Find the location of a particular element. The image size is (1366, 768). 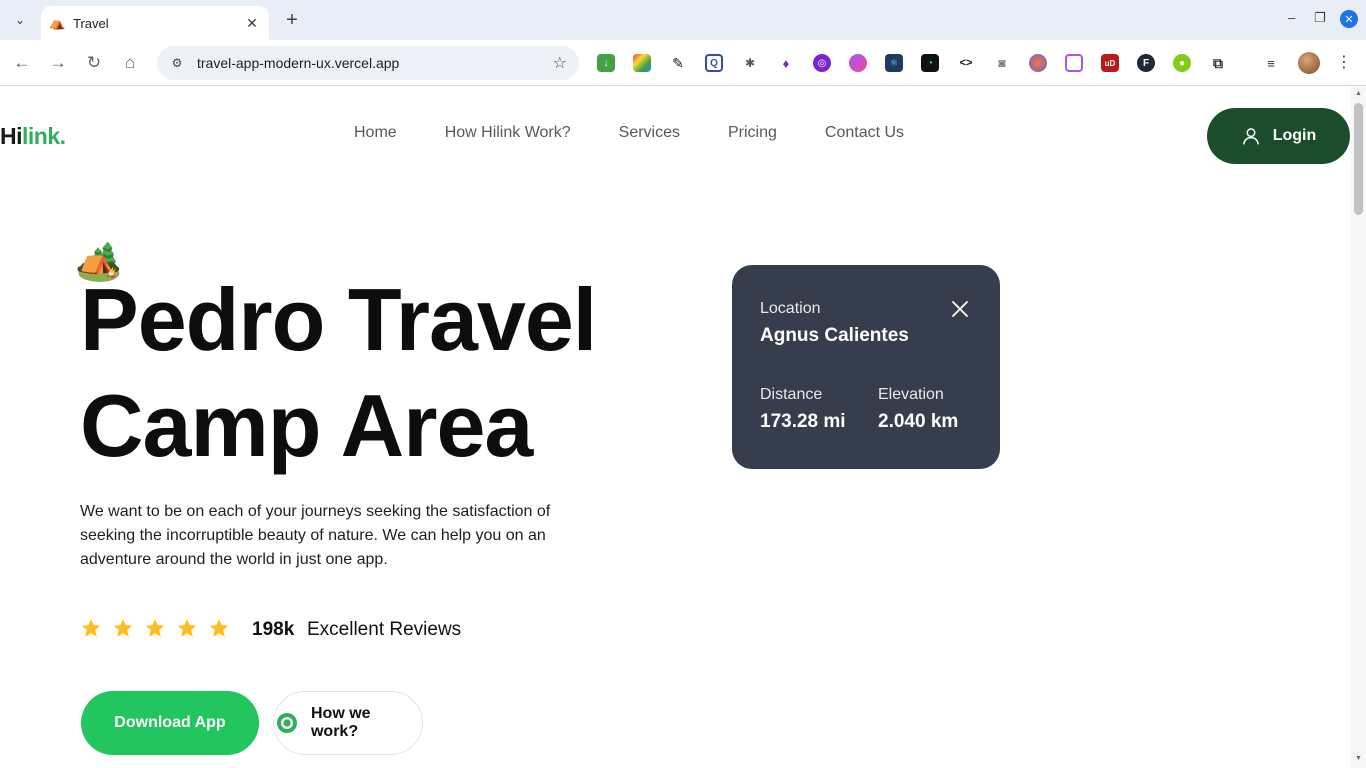

flame-extension-icon: ♦ is located at coordinates (786, 63).